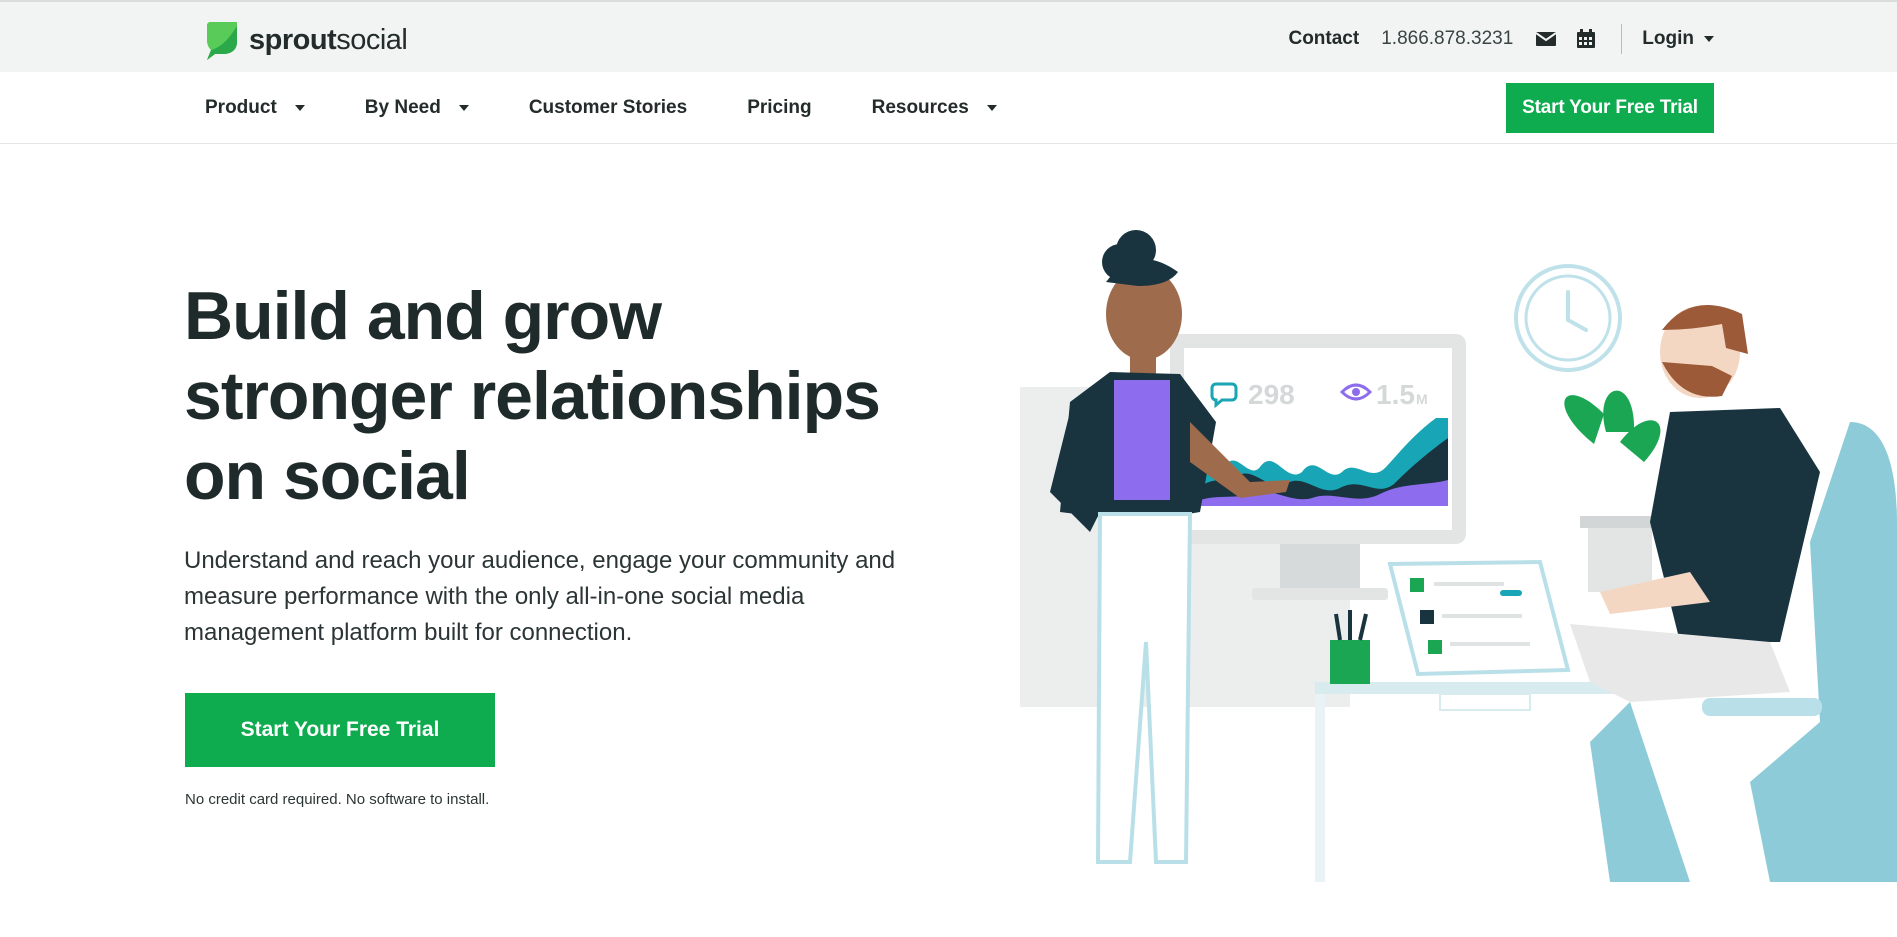  What do you see at coordinates (1612, 491) in the screenshot?
I see `plant` at bounding box center [1612, 491].